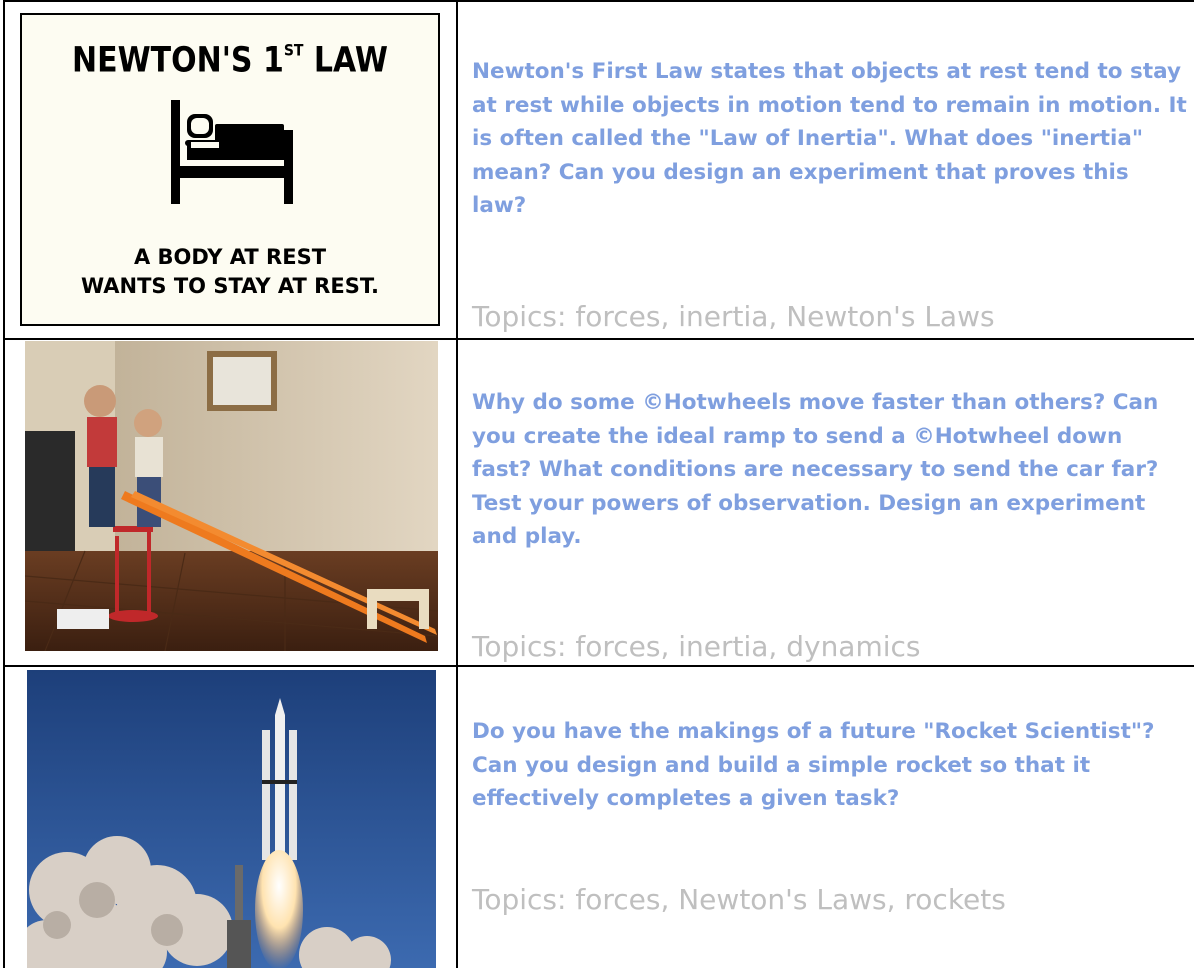 The image size is (1194, 968). What do you see at coordinates (733, 316) in the screenshot?
I see `topics-line: Topics: forces, inertia, Newton's Laws` at bounding box center [733, 316].